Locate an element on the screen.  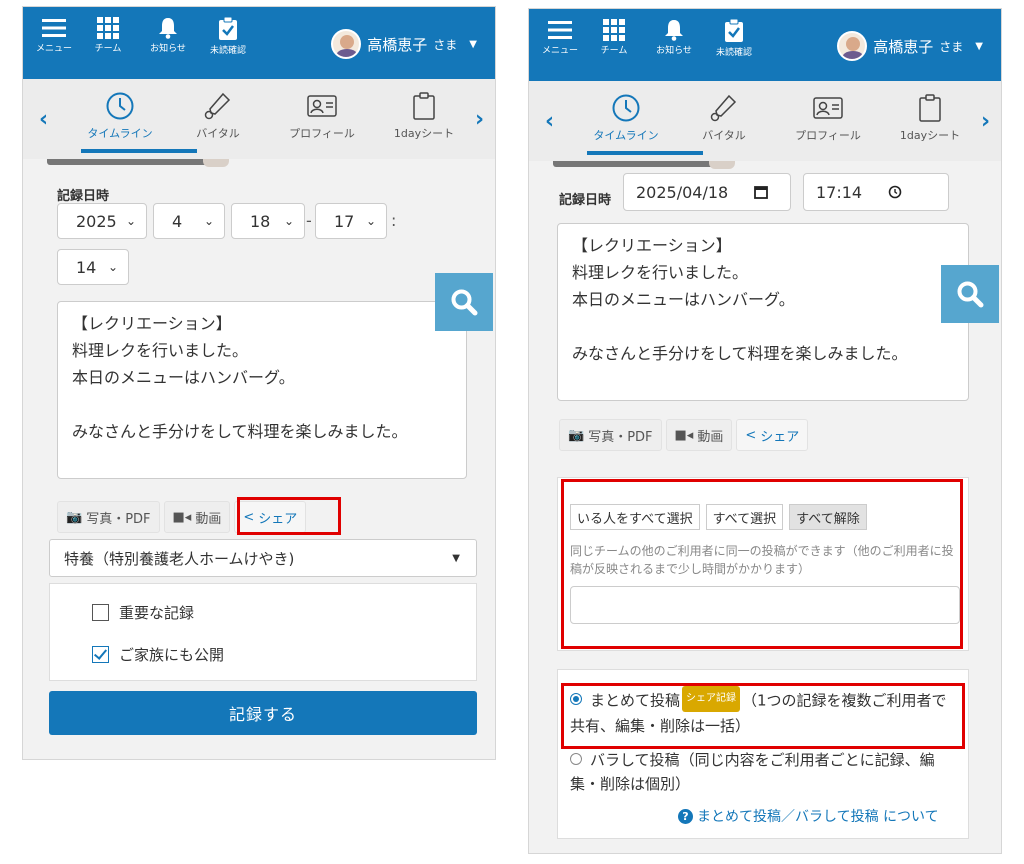
search-icon is located at coordinates (464, 302).